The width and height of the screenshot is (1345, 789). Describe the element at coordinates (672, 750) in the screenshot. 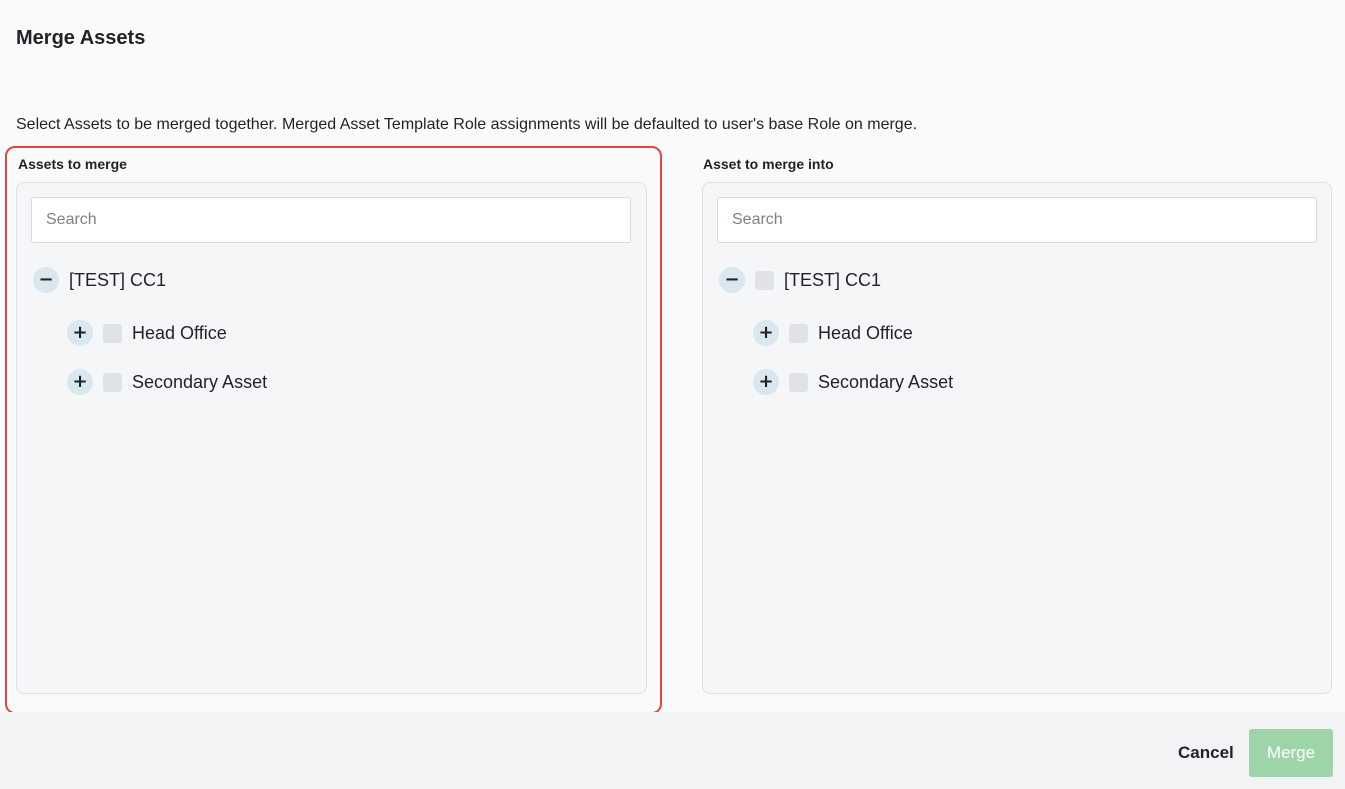

I see `dialog-footer` at that location.